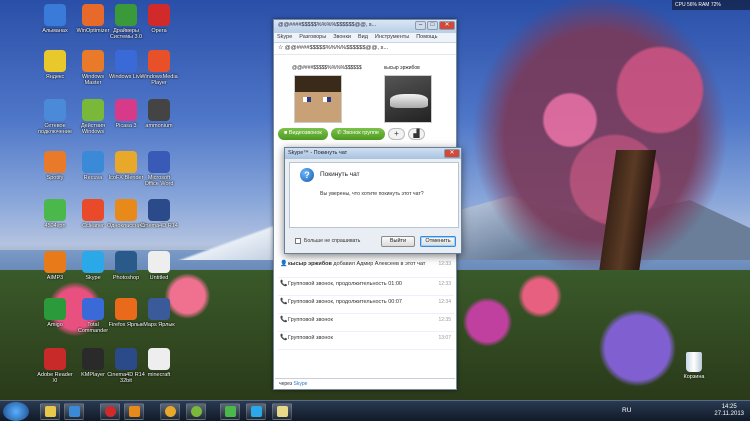  Describe the element at coordinates (159, 325) in the screenshot. I see `desktop-icon-label: Maps Ярлык` at that location.